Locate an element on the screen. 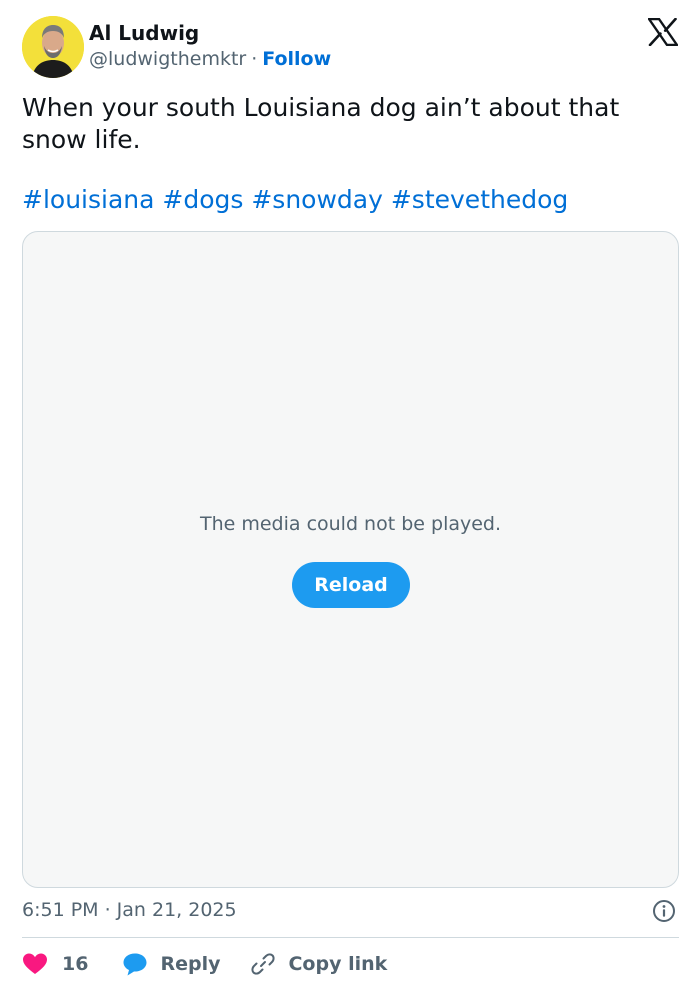  divider is located at coordinates (350, 937).